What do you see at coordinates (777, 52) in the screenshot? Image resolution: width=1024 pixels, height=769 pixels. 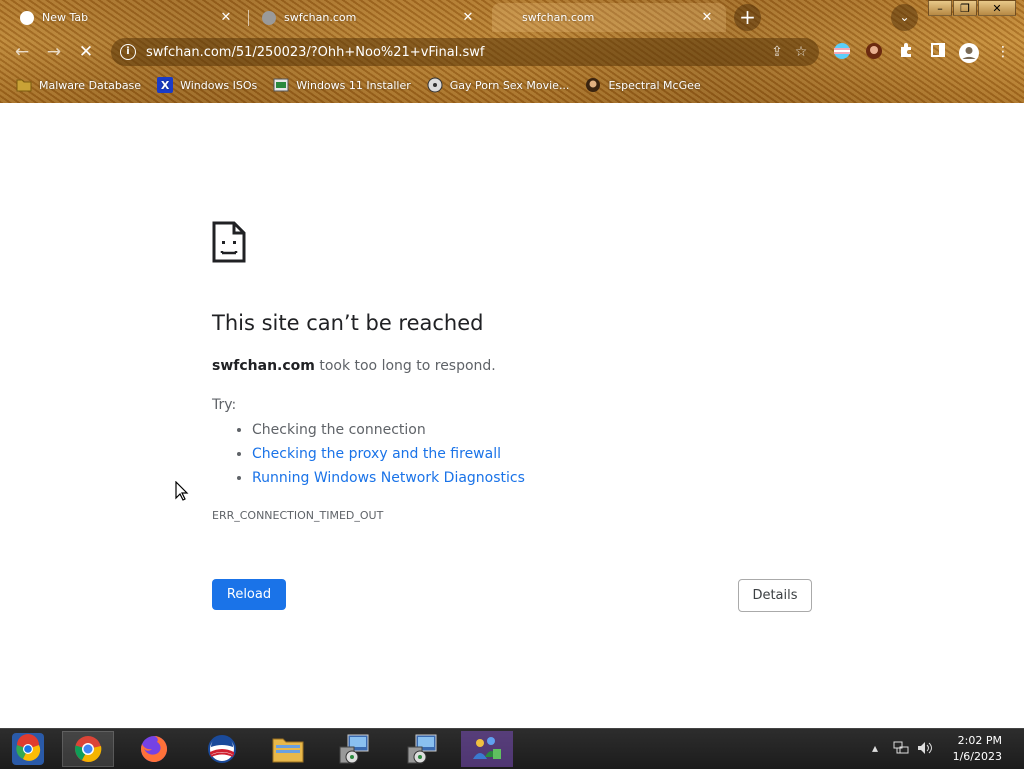 I see `share-icon: ⇪` at bounding box center [777, 52].